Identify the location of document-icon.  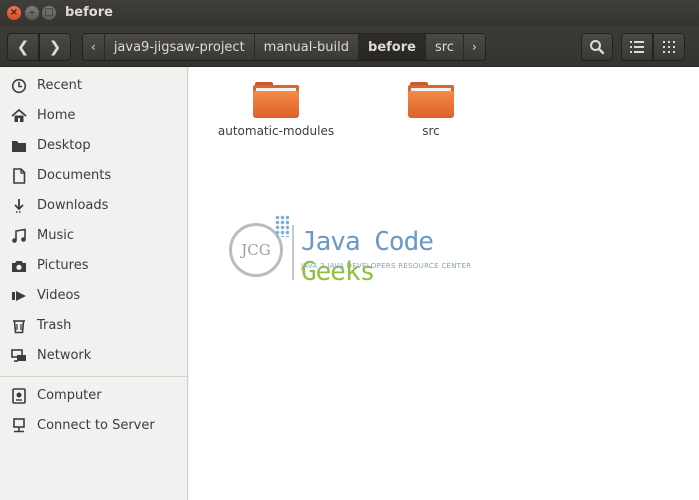
(19, 176).